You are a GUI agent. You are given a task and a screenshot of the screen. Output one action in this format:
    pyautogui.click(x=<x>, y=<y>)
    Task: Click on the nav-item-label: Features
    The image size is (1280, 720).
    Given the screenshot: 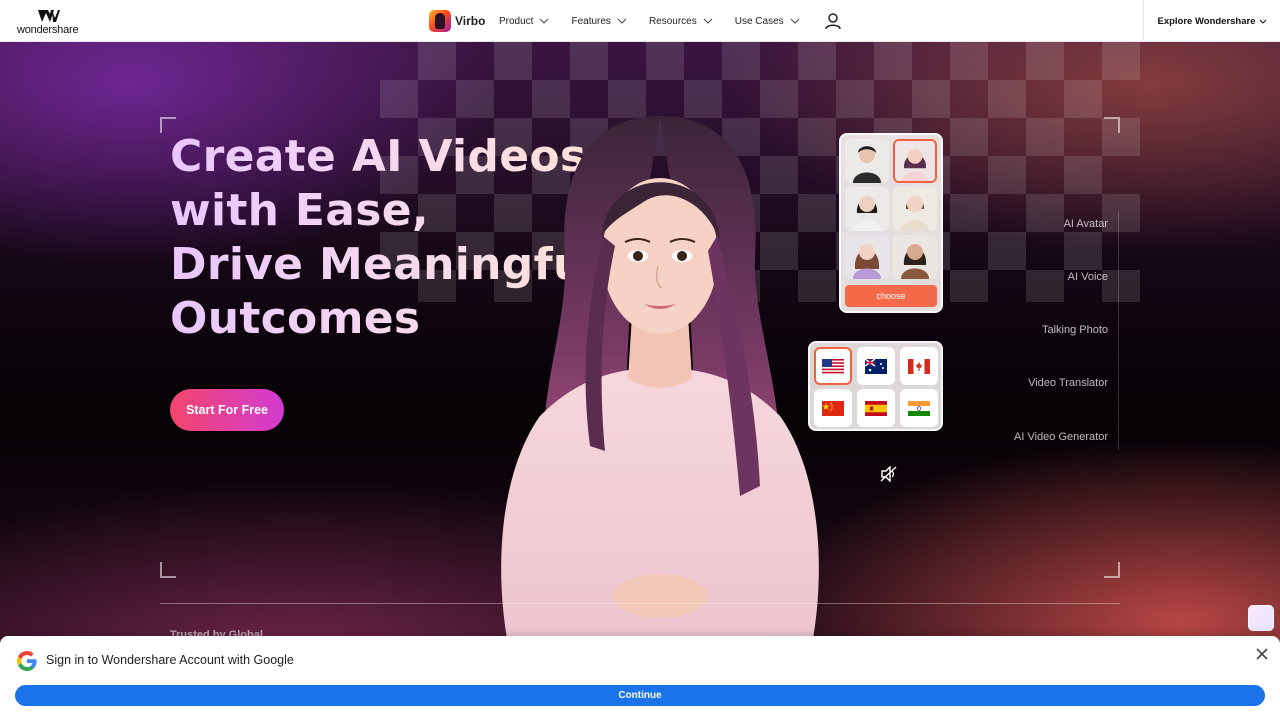 What is the action you would take?
    pyautogui.click(x=591, y=21)
    